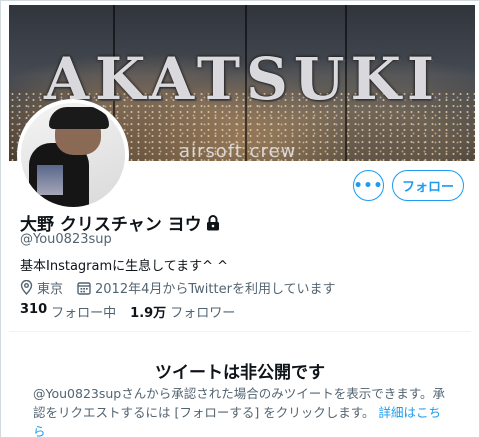 This screenshot has width=480, height=438. I want to click on location-text: 東京, so click(50, 289).